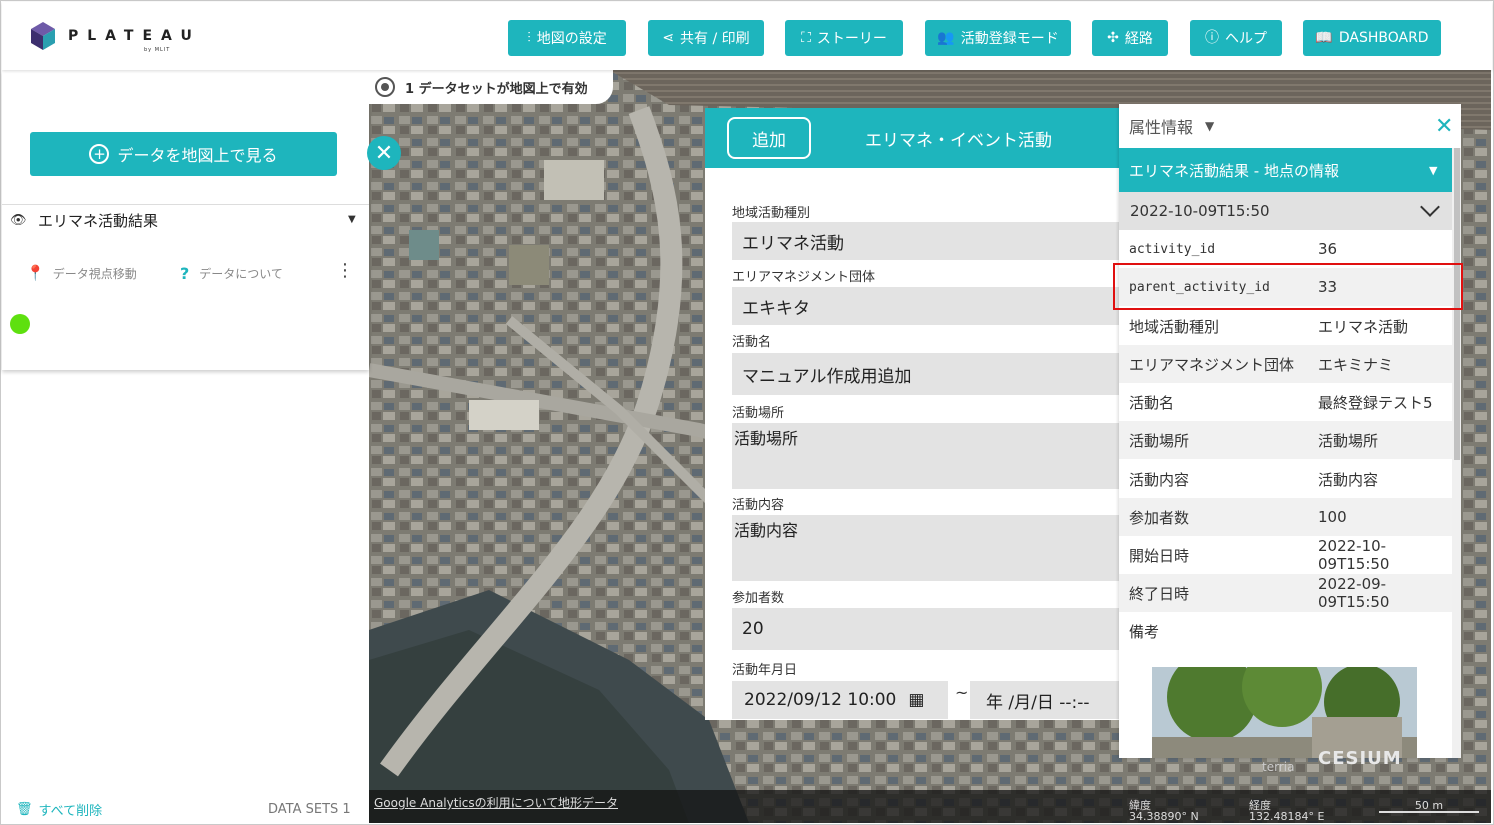 The width and height of the screenshot is (1494, 825). I want to click on more-options-icon: ⋮, so click(345, 271).